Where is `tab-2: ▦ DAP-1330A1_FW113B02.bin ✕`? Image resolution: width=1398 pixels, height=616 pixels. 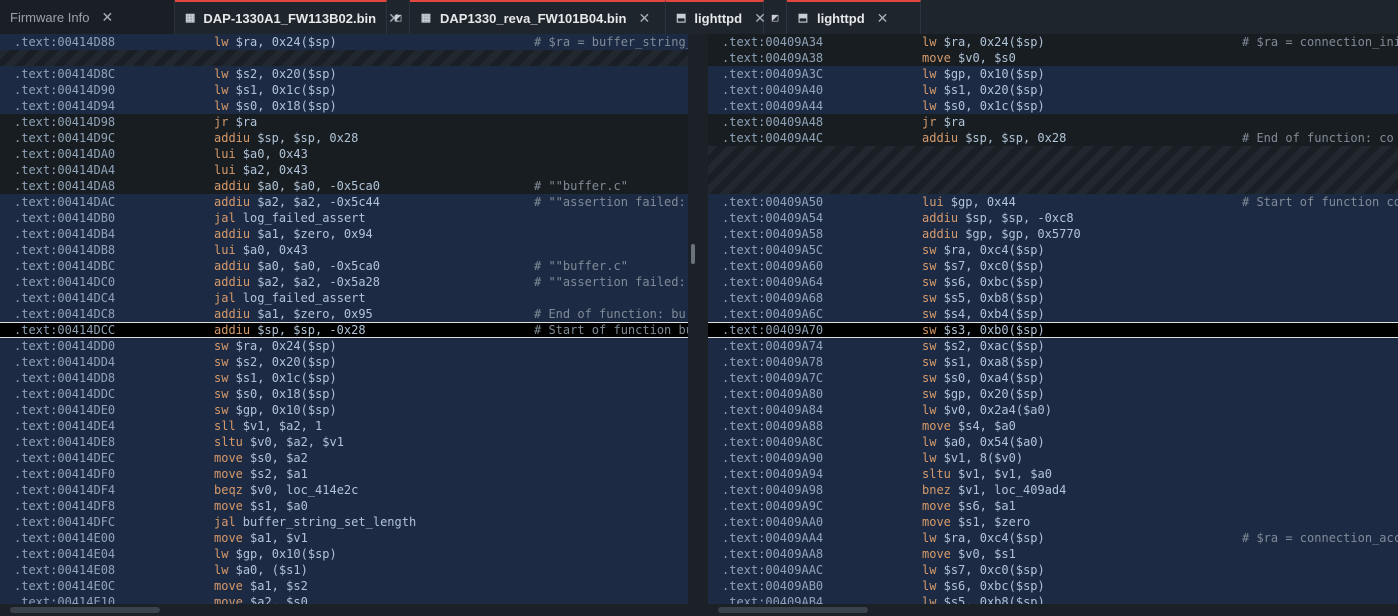
tab-2: ▦ DAP-1330A1_FW113B02.bin ✕ is located at coordinates (287, 17).